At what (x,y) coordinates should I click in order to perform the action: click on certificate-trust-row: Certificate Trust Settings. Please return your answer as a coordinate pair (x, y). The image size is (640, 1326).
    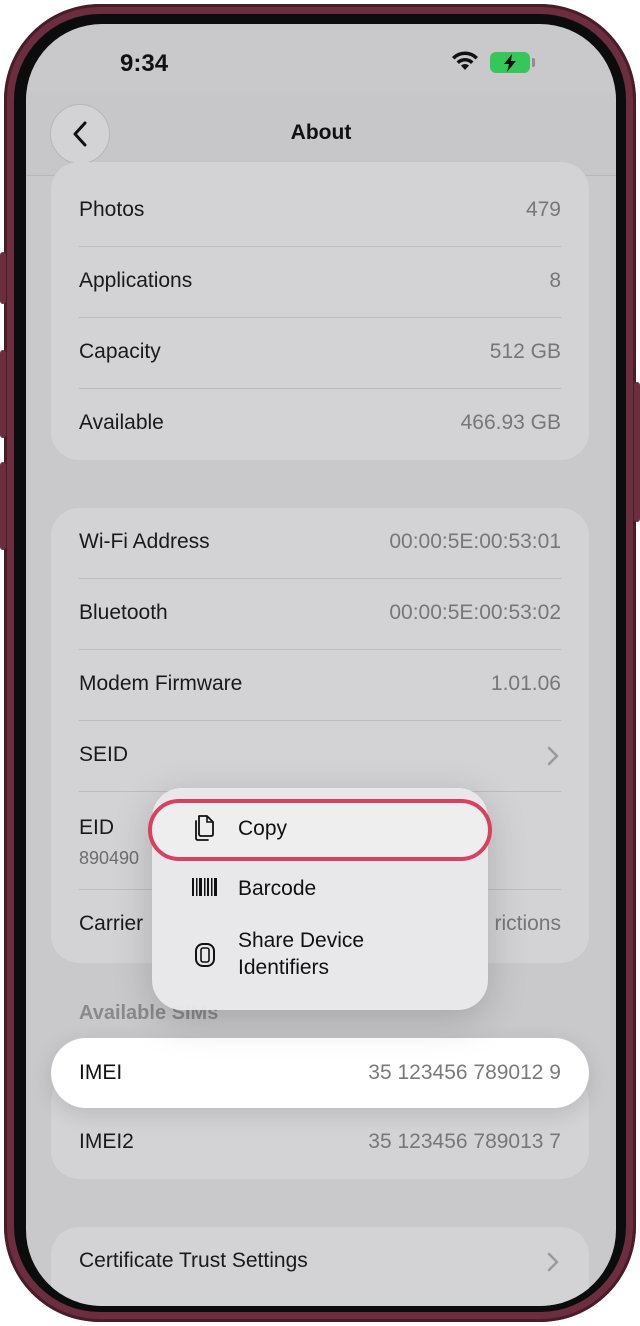
    Looking at the image, I should click on (320, 1262).